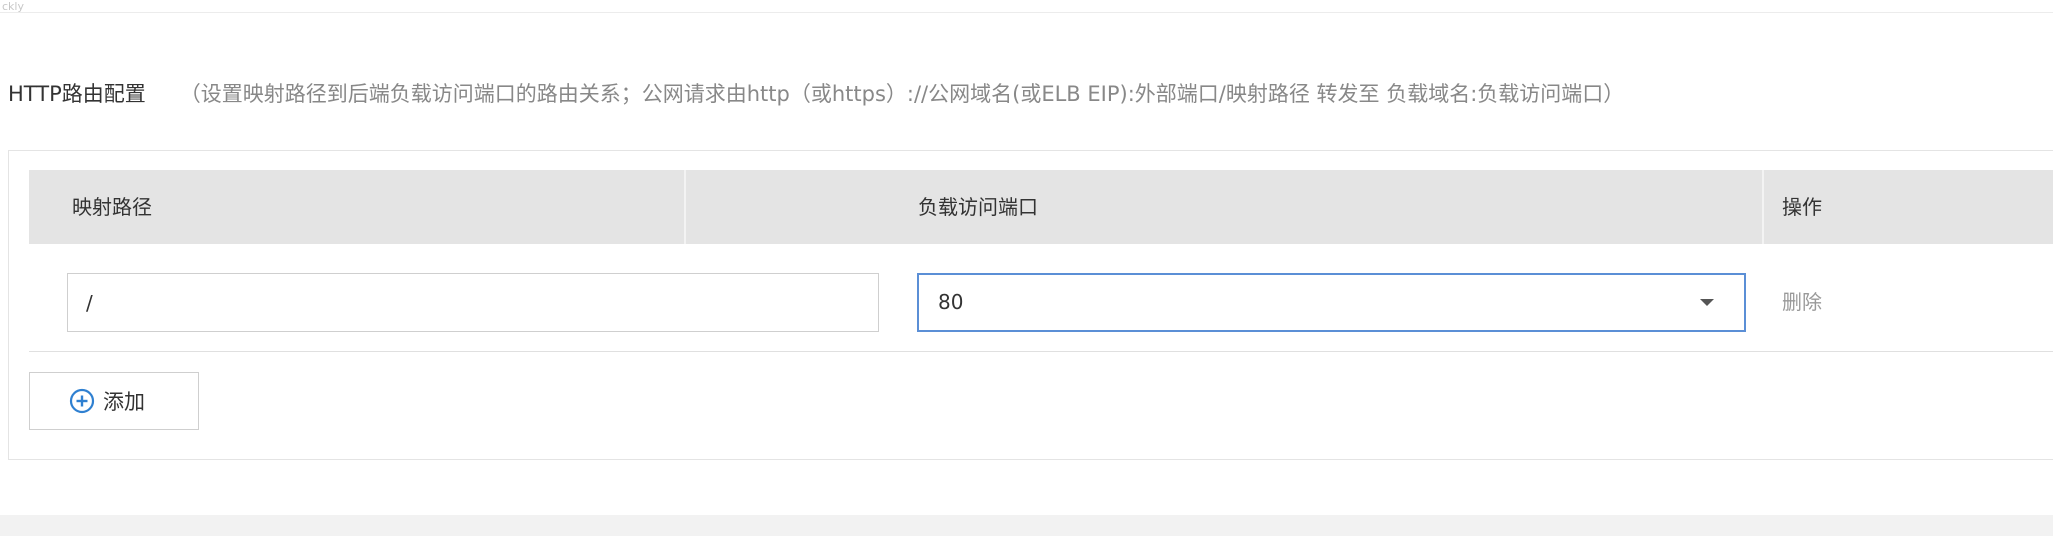 Image resolution: width=2053 pixels, height=536 pixels. What do you see at coordinates (77, 94) in the screenshot?
I see `section-title: HTTP路由配置` at bounding box center [77, 94].